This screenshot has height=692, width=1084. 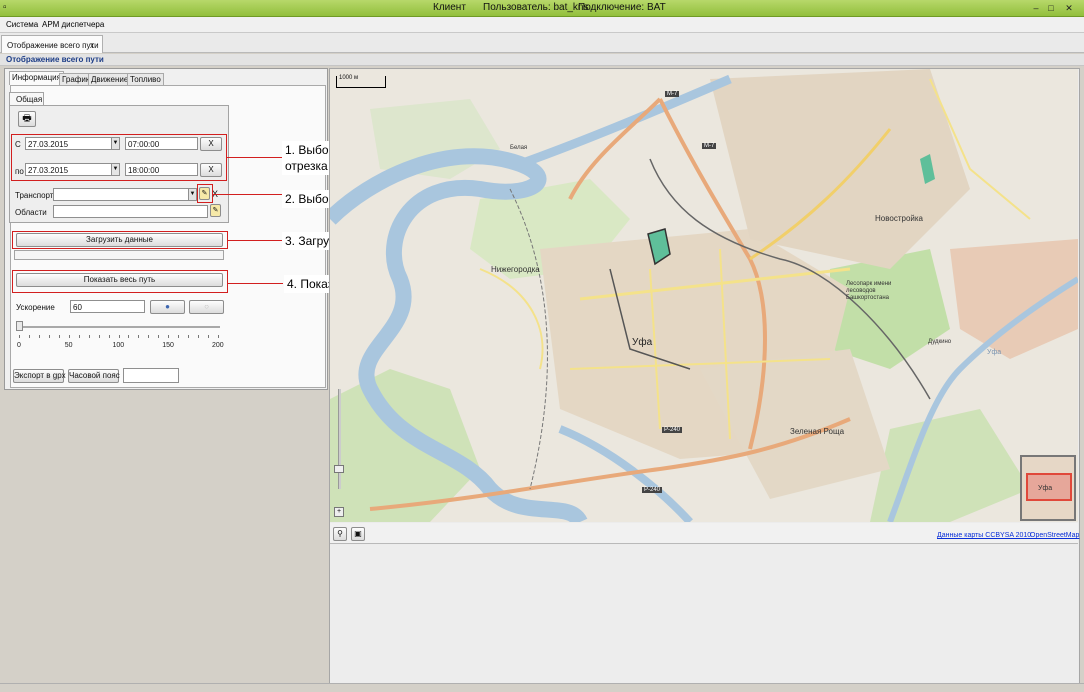 I want to click on minimize-icon: –, so click(x=1036, y=8).